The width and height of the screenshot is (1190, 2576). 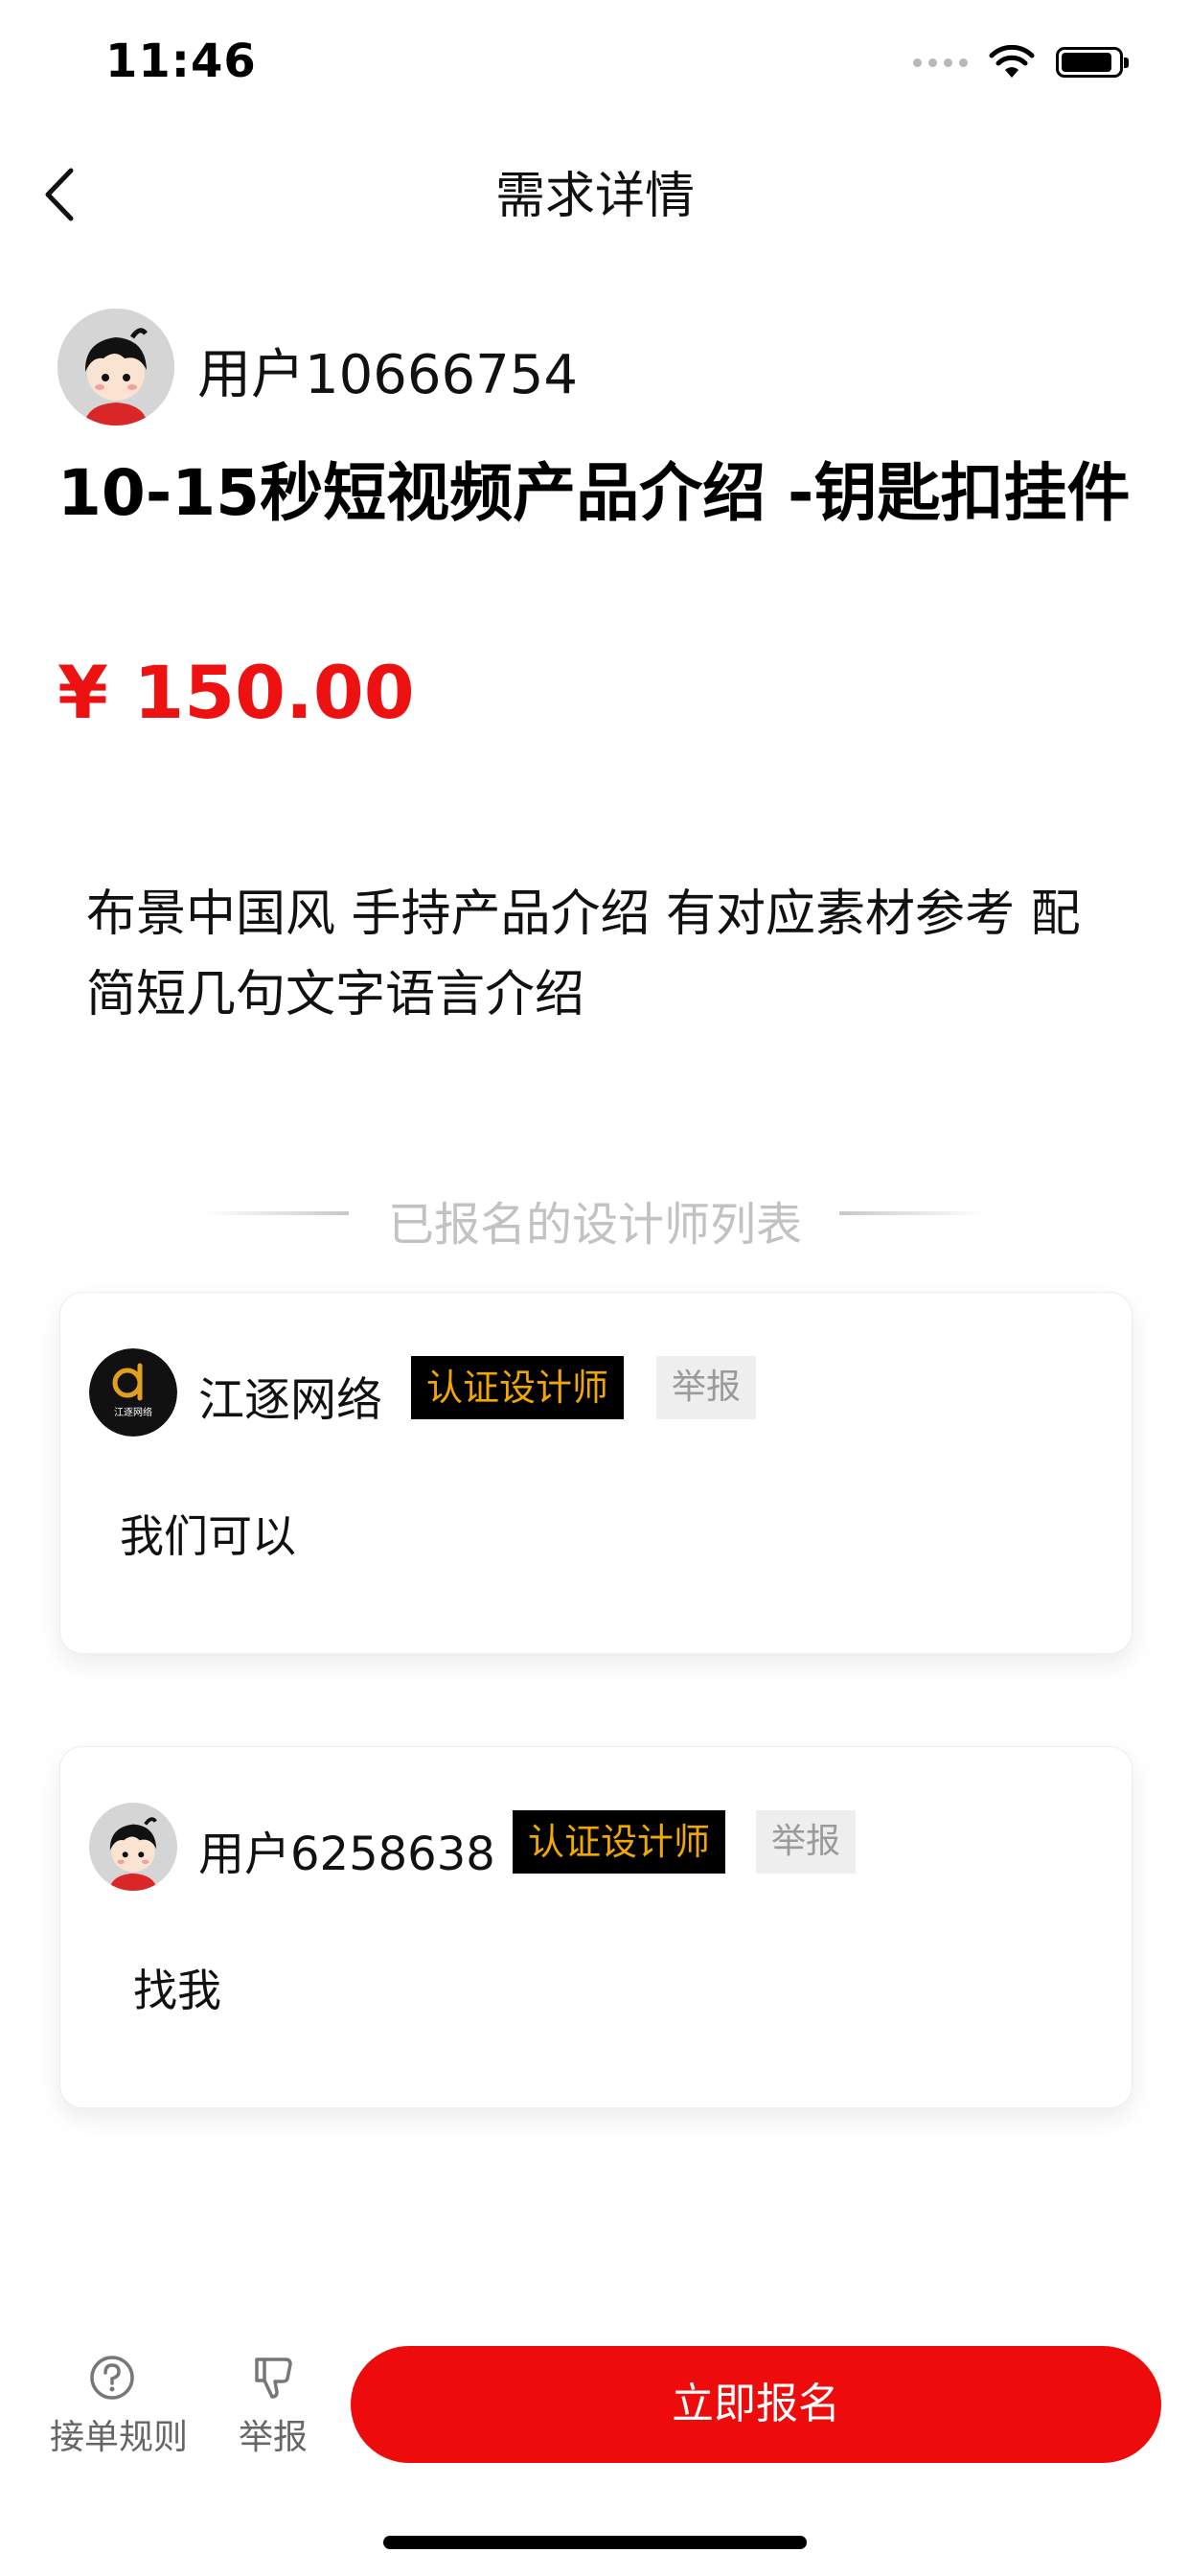 I want to click on applicant-name: 用户6258638, so click(x=347, y=1855).